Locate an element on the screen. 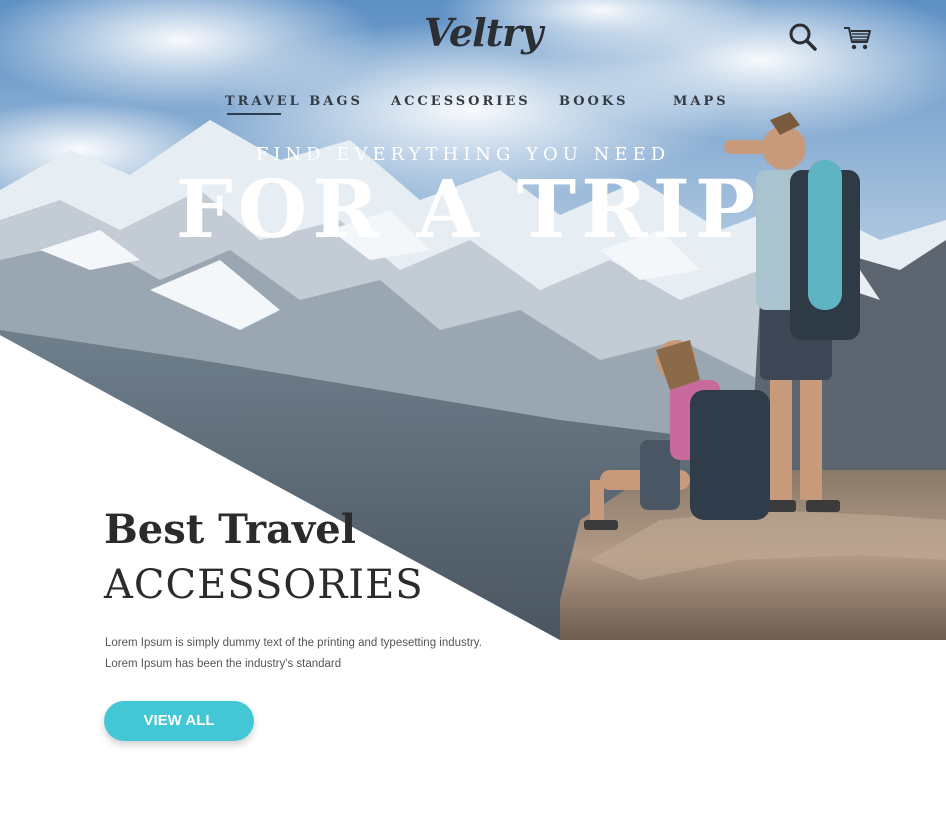  view-all-button: VIEW ALL is located at coordinates (179, 721).